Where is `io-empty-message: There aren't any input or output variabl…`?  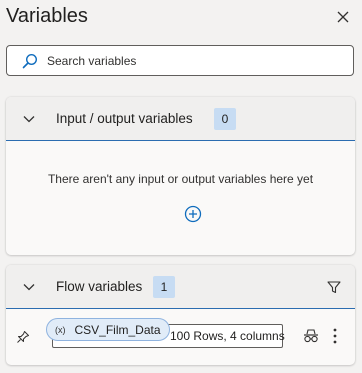 io-empty-message: There aren't any input or output variabl… is located at coordinates (180, 179).